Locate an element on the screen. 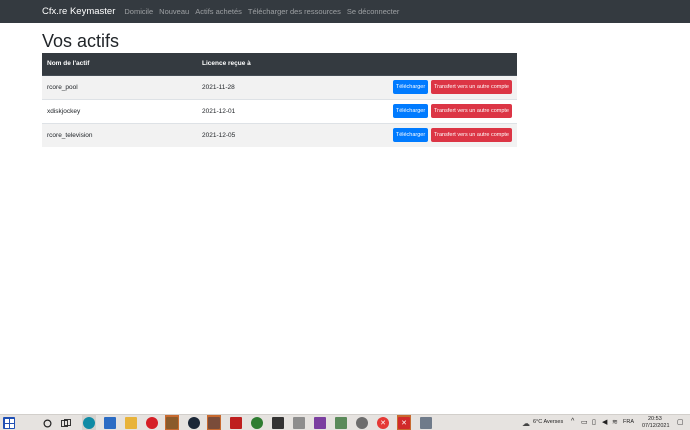 The image size is (690, 430). game-icon is located at coordinates (362, 423).